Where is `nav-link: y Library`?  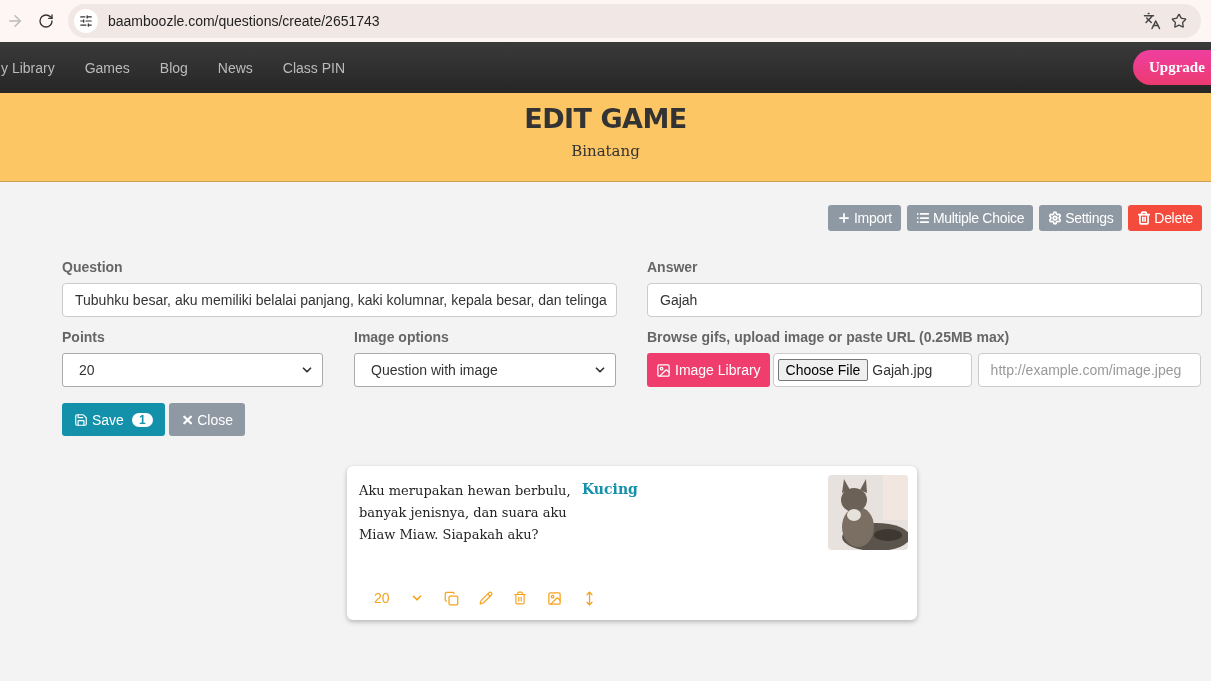
nav-link: y Library is located at coordinates (28, 67).